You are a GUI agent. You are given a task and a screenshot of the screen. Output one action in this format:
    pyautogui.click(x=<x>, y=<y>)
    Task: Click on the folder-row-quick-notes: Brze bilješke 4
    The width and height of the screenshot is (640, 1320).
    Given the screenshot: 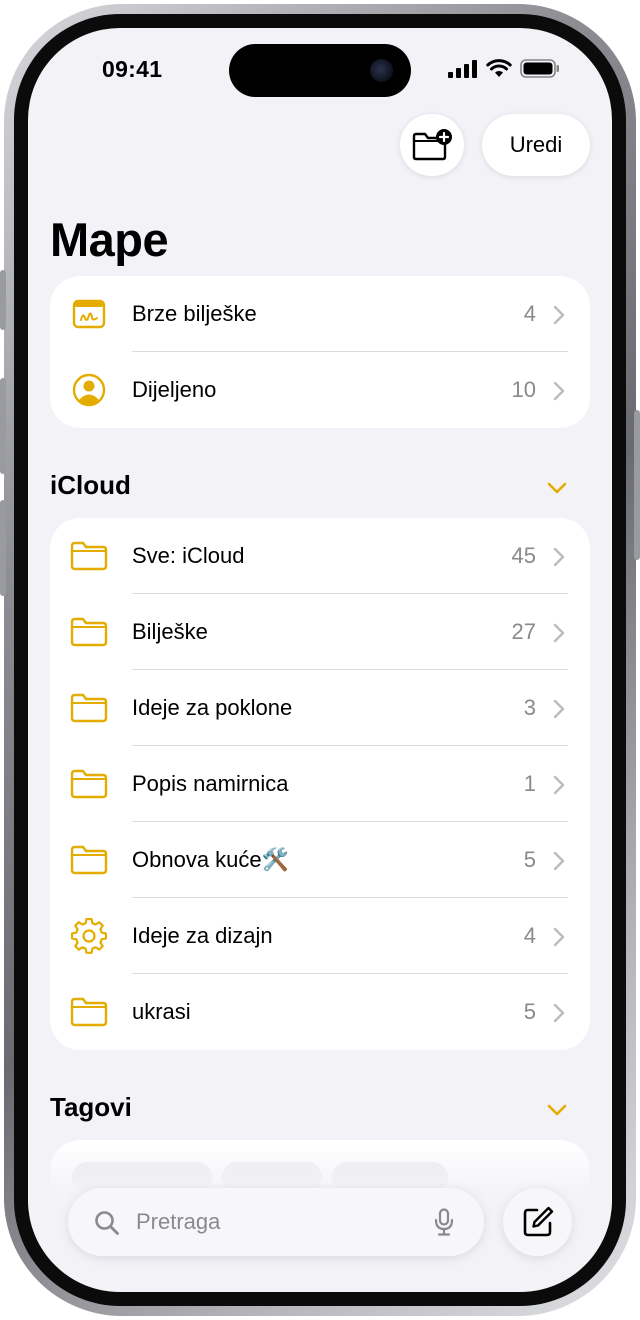 What is the action you would take?
    pyautogui.click(x=320, y=314)
    